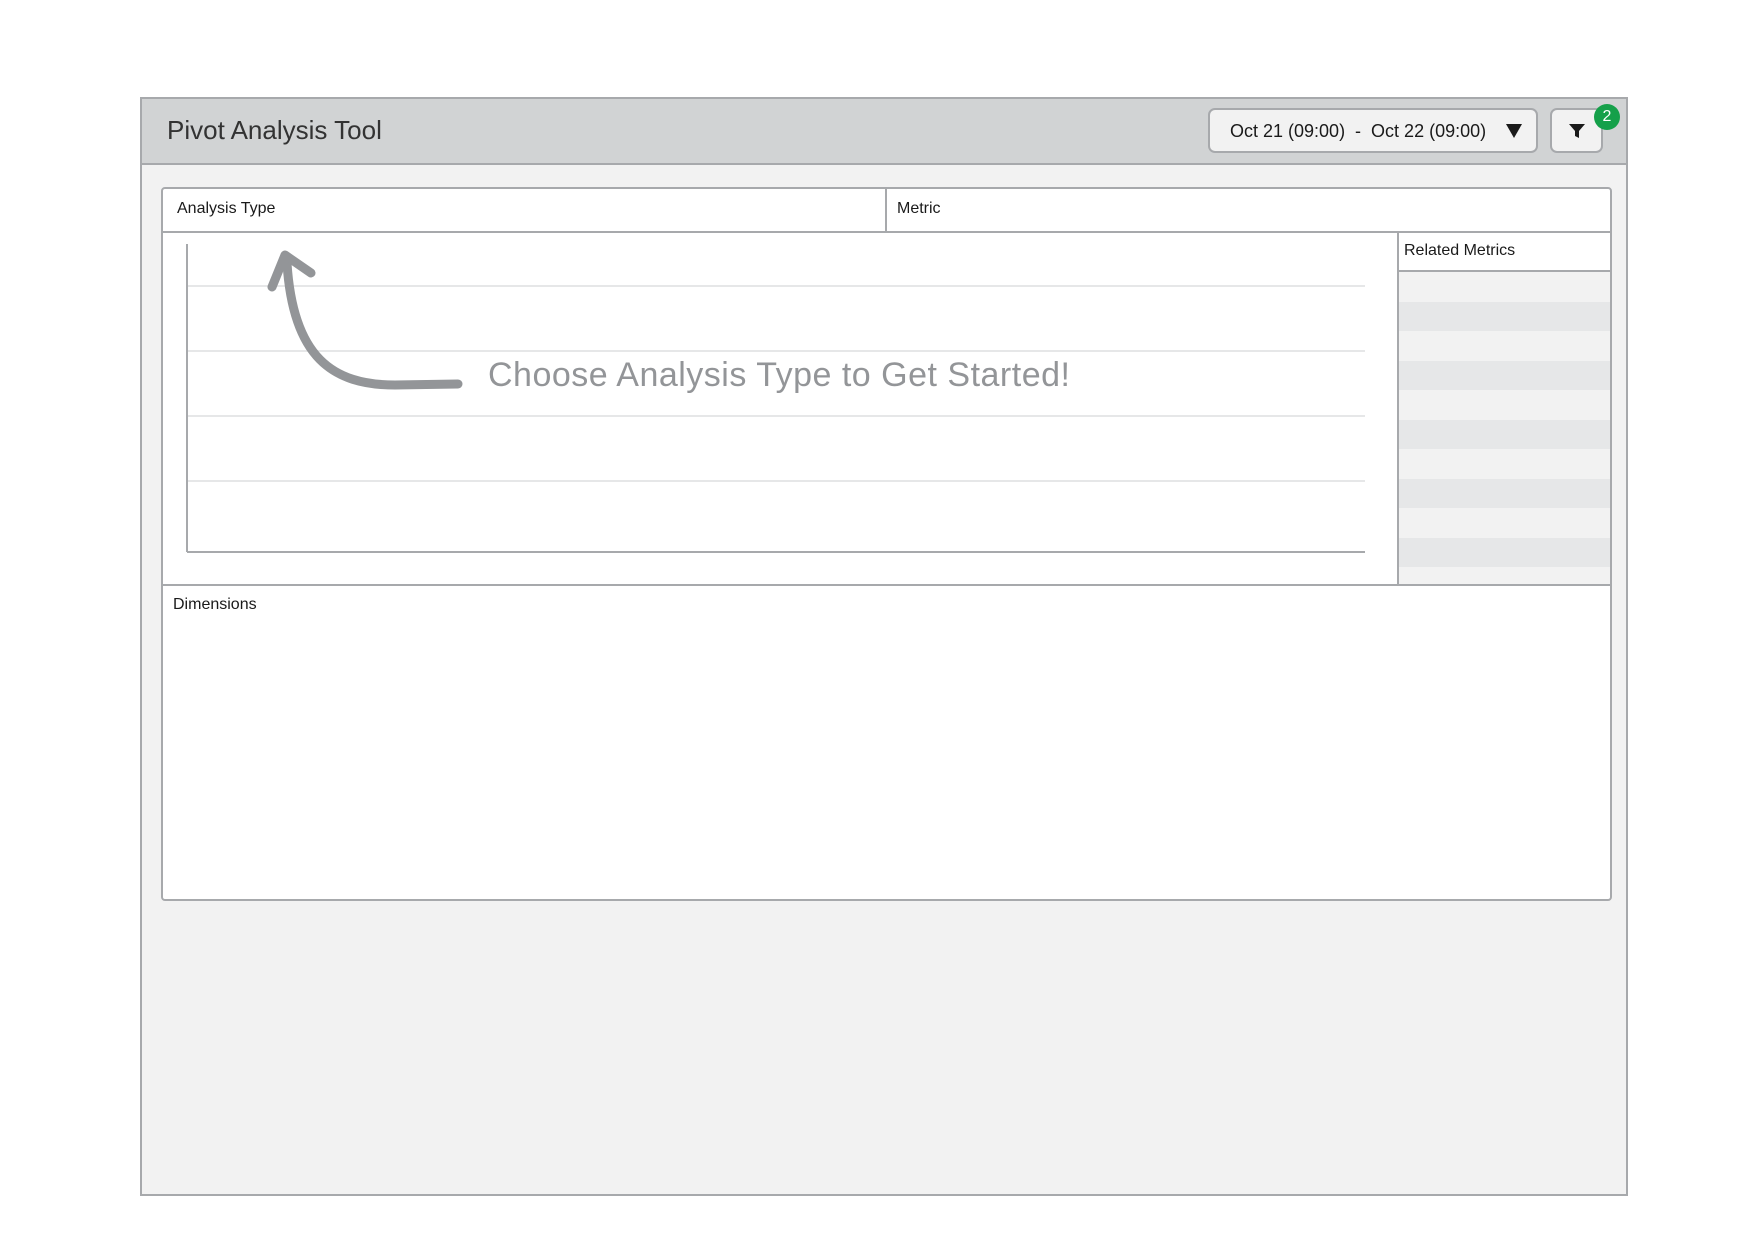 The image size is (1754, 1240). Describe the element at coordinates (524, 210) in the screenshot. I see `analysis-type-selector: Analysis Type` at that location.